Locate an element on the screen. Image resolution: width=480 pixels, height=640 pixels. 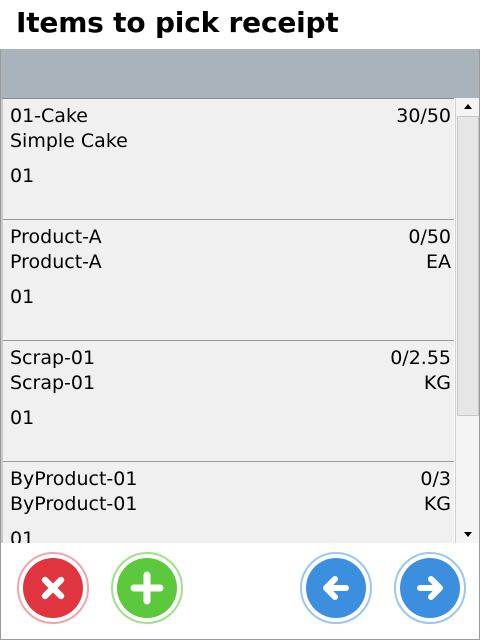
item-quantity: 30/50 is located at coordinates (423, 116).